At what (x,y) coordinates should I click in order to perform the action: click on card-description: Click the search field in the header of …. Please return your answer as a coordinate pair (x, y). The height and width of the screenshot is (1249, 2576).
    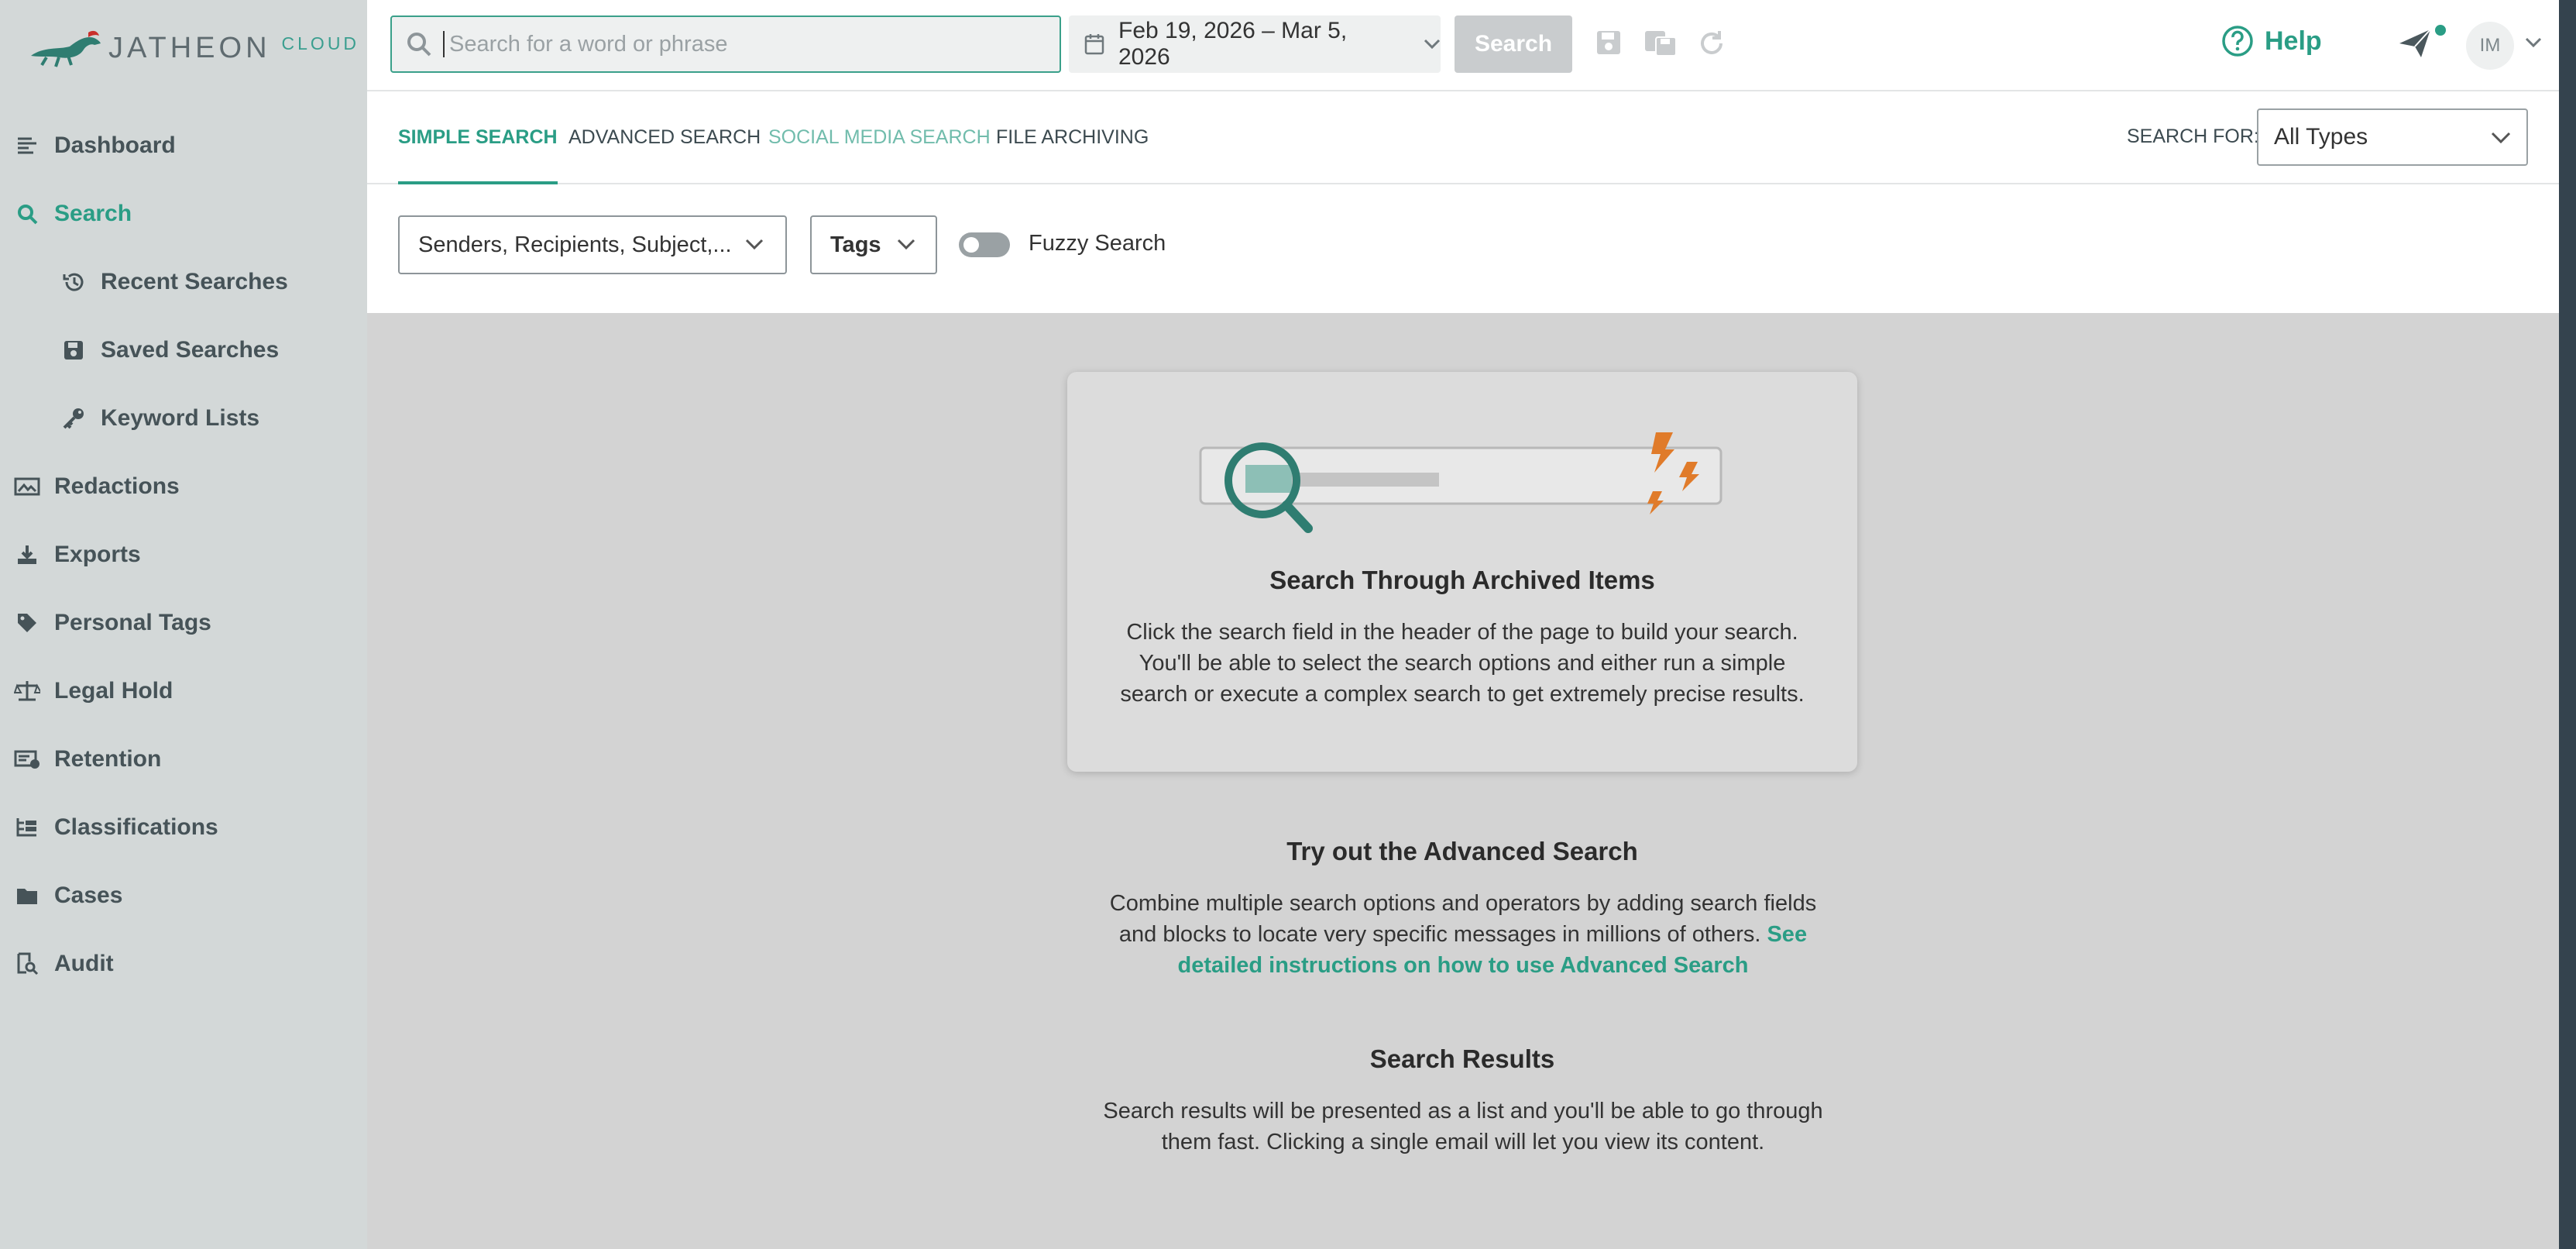
    Looking at the image, I should click on (1462, 663).